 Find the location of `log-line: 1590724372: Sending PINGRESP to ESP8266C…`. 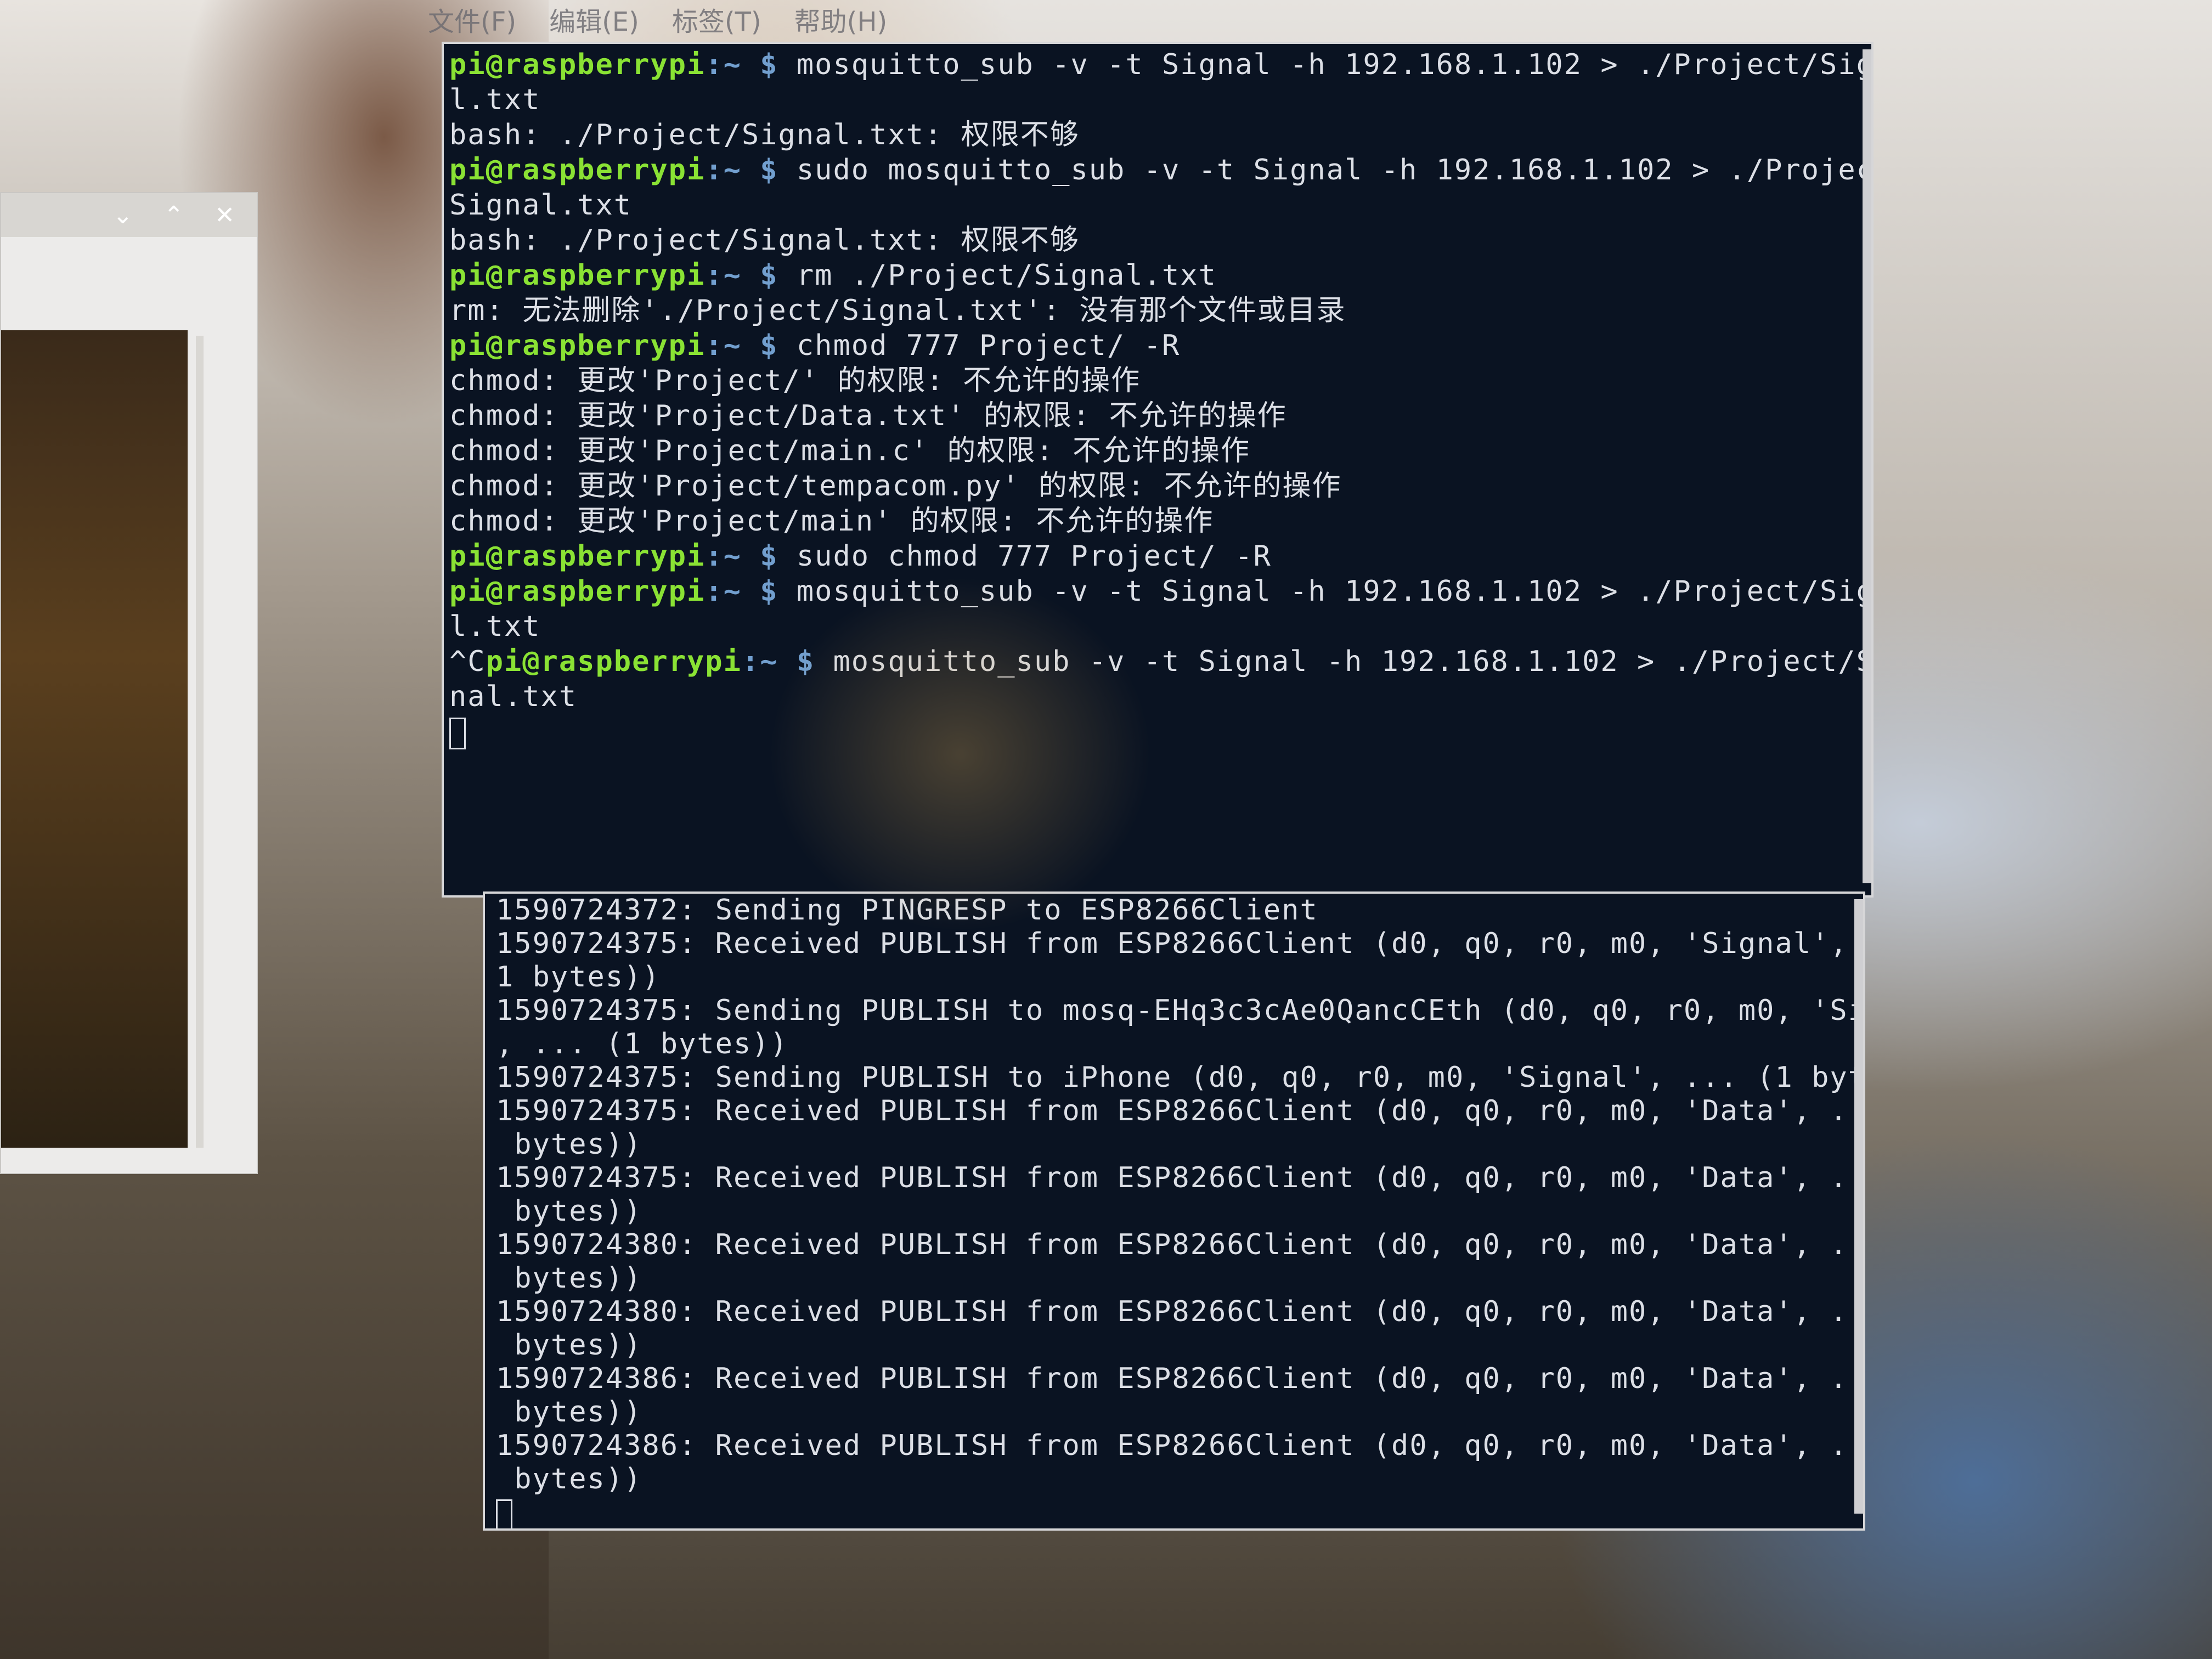

log-line: 1590724372: Sending PINGRESP to ESP8266C… is located at coordinates (907, 911).